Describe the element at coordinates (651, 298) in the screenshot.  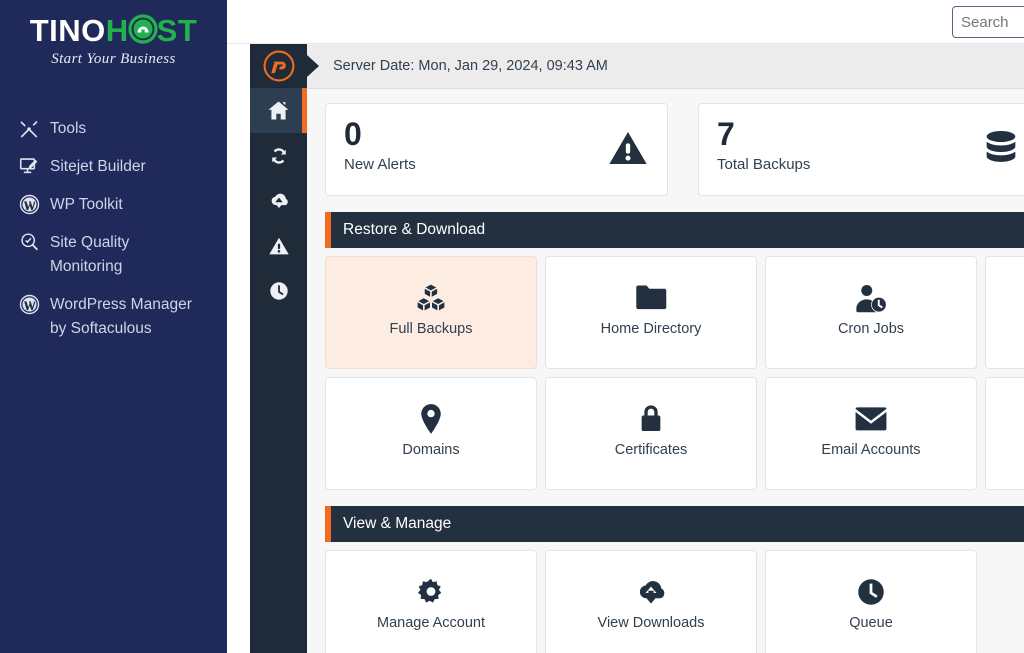
I see `folder-icon` at that location.